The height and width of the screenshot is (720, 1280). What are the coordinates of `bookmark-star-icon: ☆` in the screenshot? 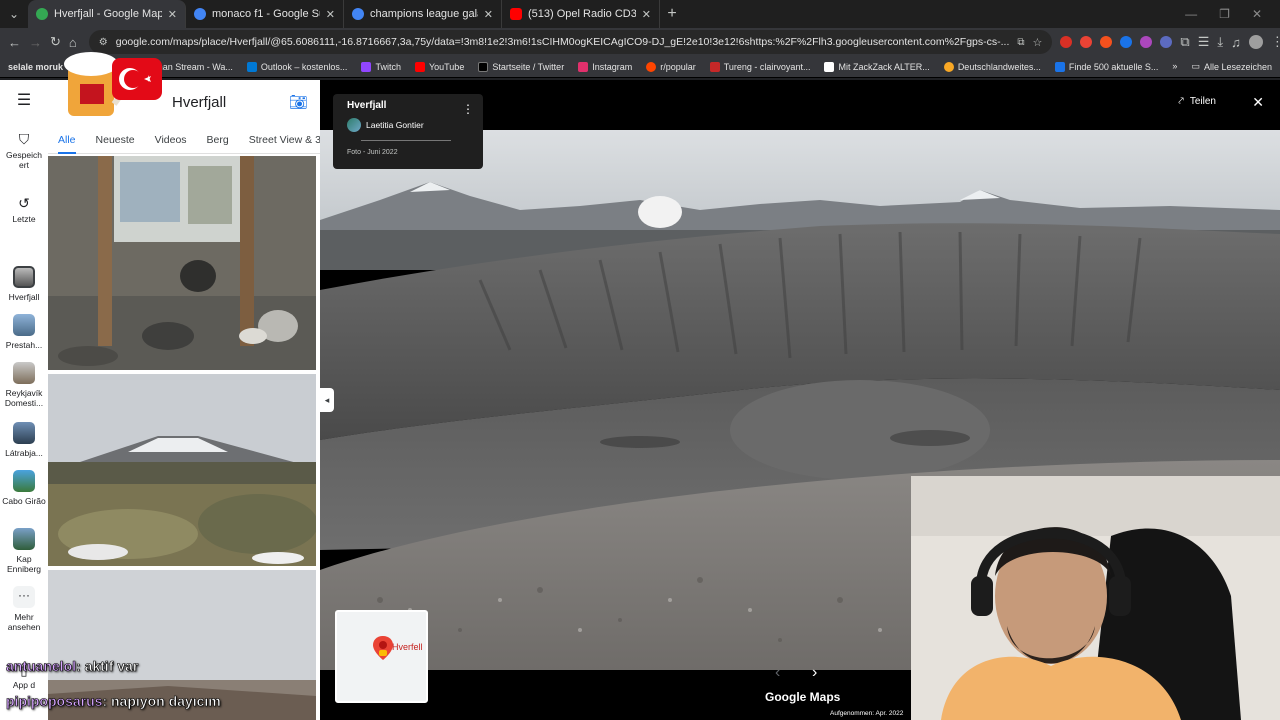 It's located at (1038, 42).